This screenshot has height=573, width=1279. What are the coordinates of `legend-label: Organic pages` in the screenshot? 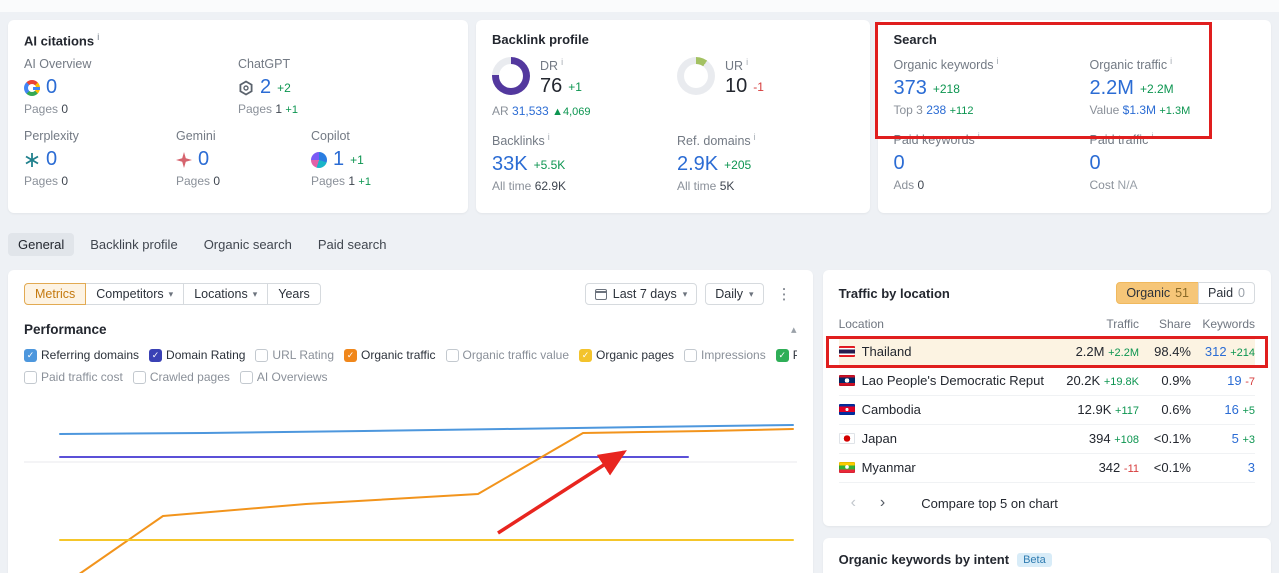 It's located at (635, 355).